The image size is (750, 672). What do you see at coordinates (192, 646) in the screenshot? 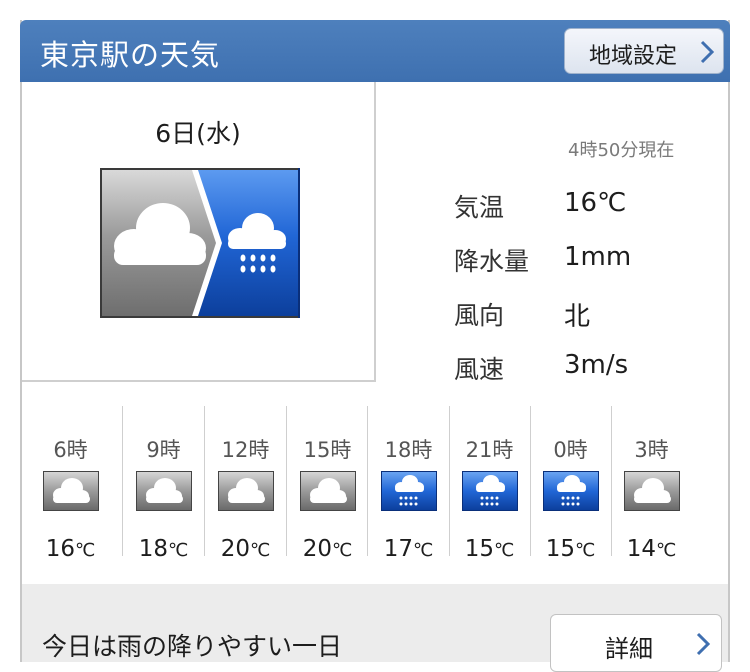
I see `daily-summary: 今日は雨の降りやすい一日` at bounding box center [192, 646].